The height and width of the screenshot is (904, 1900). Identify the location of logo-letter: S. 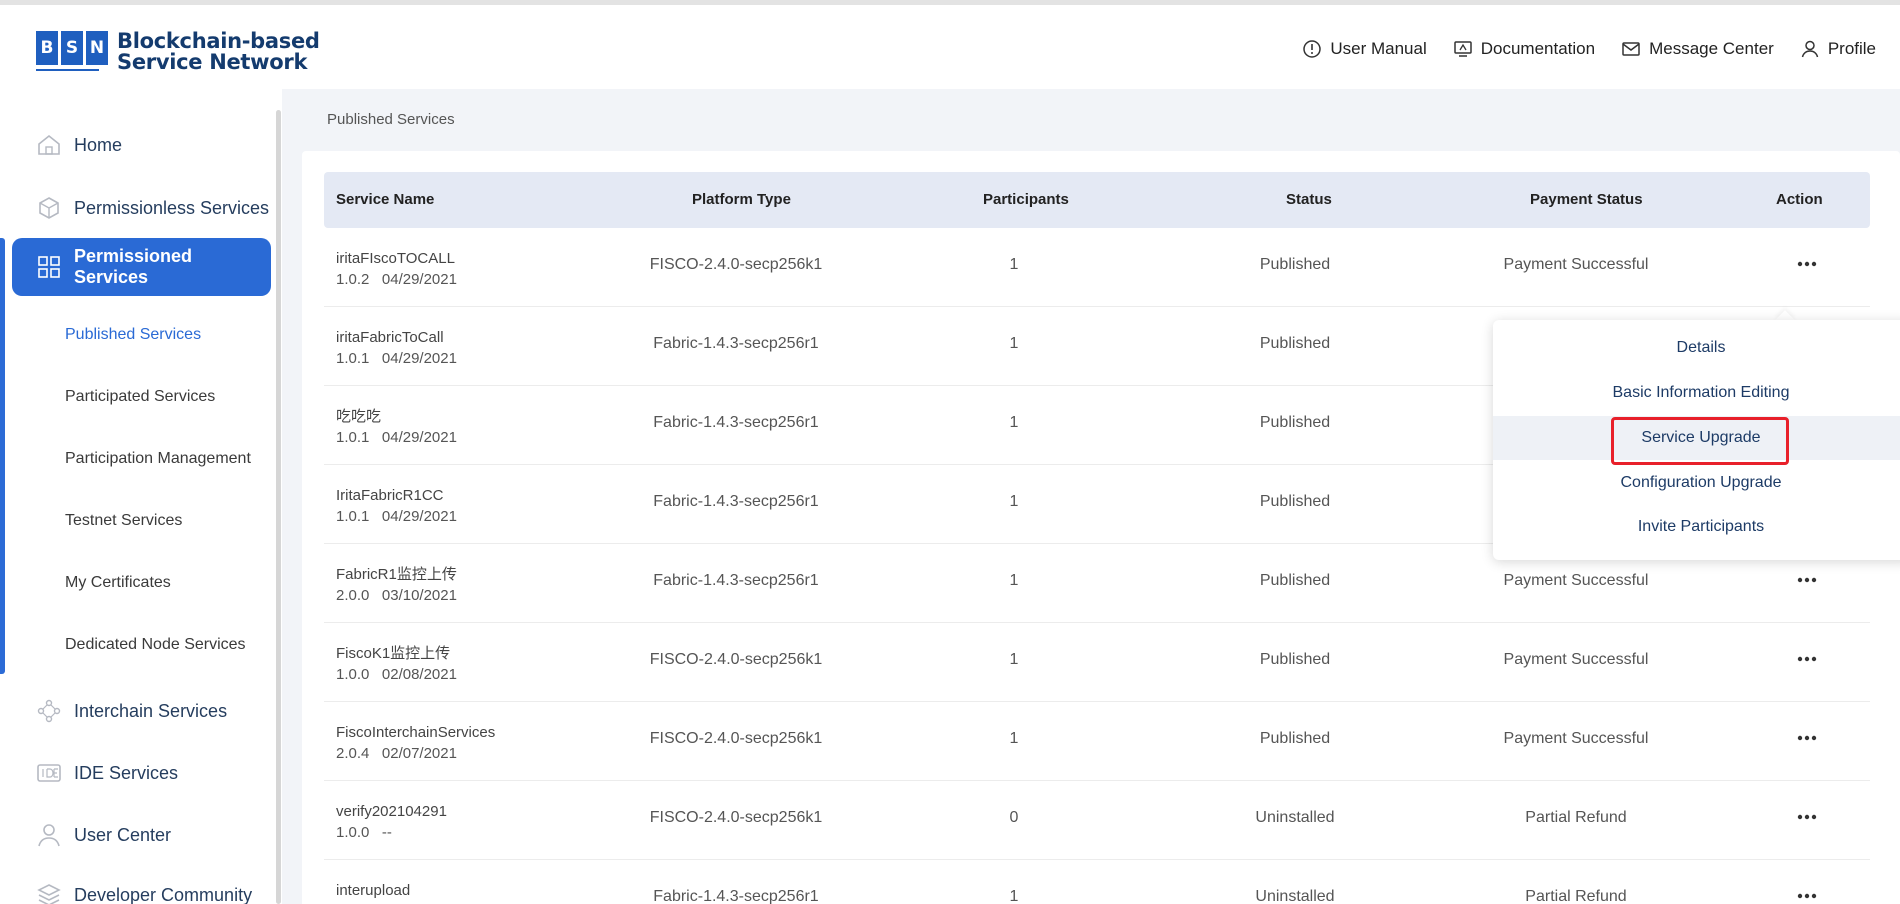
(72, 48).